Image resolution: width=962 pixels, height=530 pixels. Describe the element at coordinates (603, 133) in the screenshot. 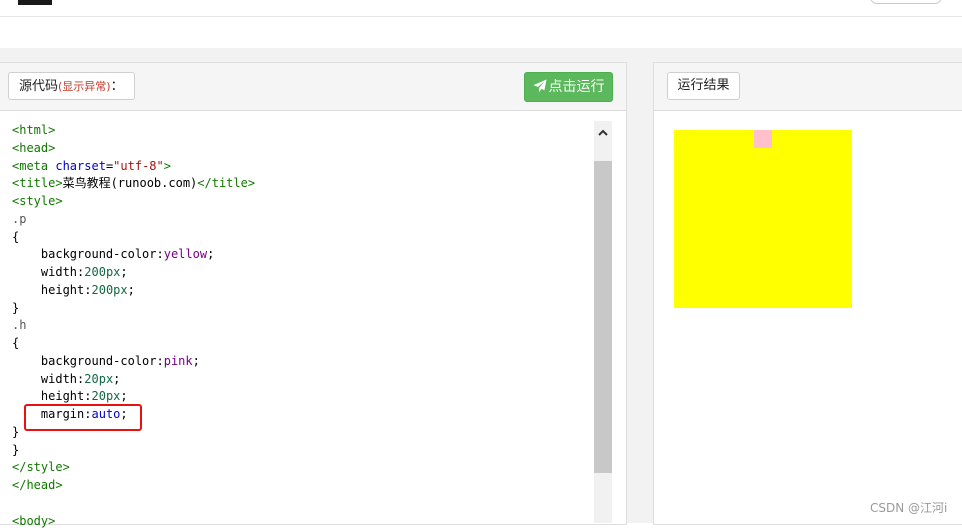

I see `chevron-up-icon` at that location.